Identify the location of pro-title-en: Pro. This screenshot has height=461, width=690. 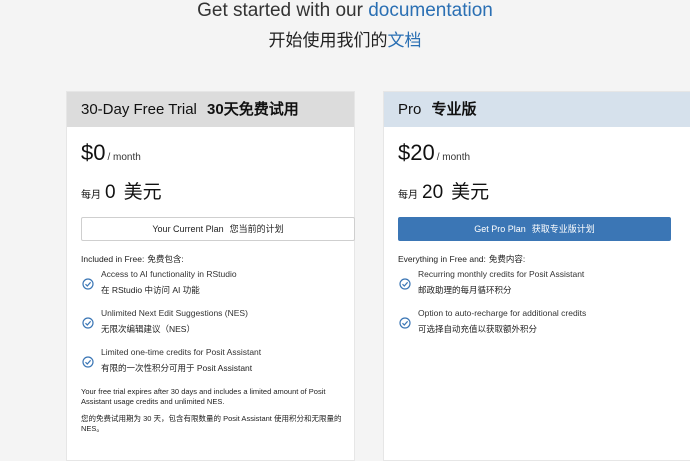
(410, 109).